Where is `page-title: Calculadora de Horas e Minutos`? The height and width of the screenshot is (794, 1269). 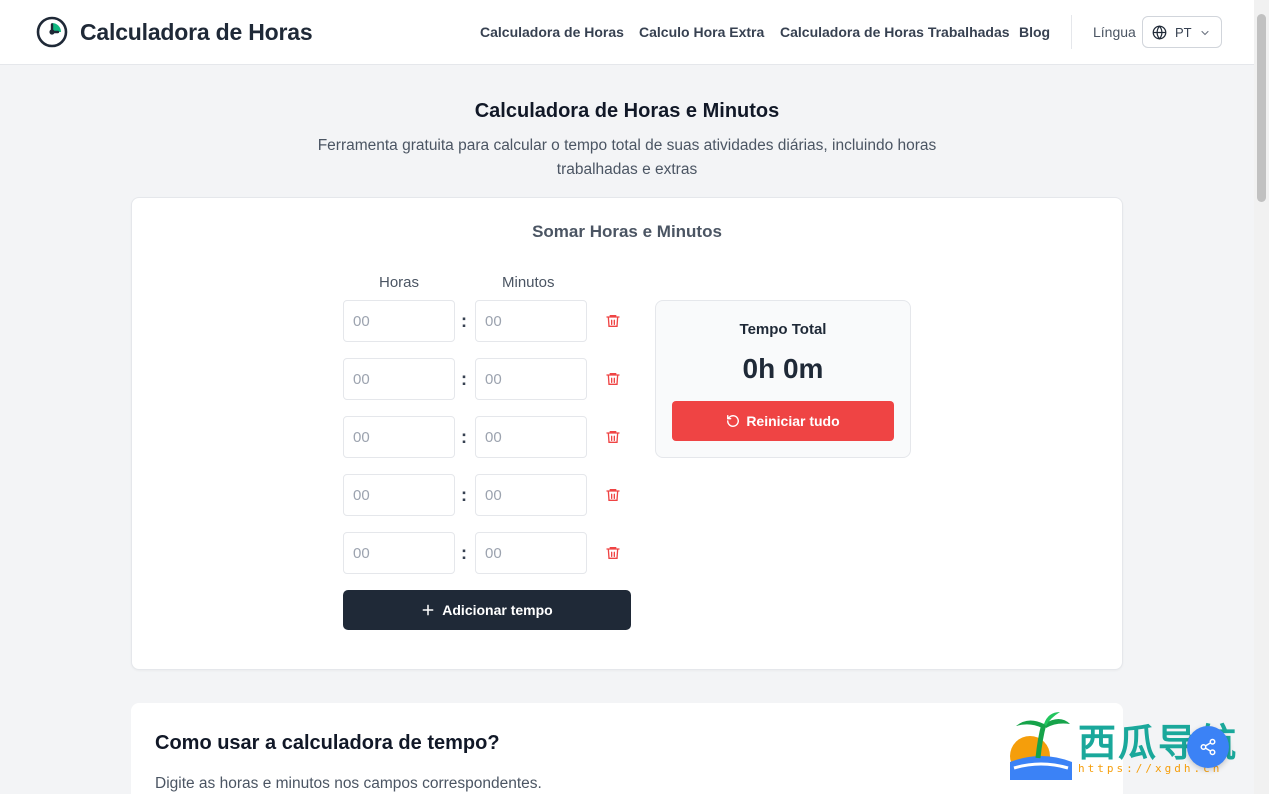
page-title: Calculadora de Horas e Minutos is located at coordinates (627, 111).